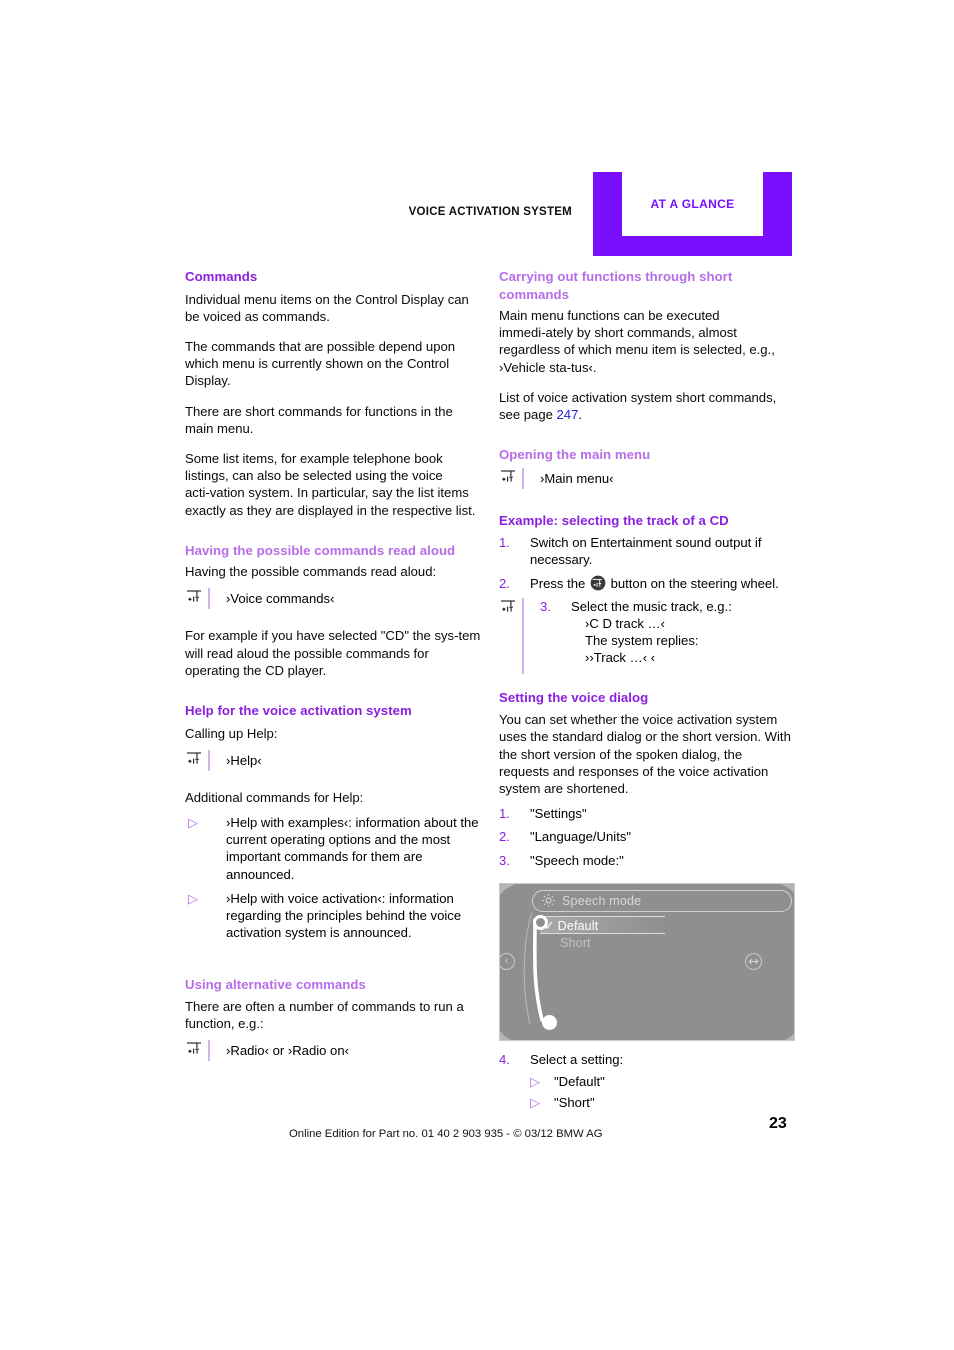  I want to click on help-intro: Calling up Help:, so click(231, 733).